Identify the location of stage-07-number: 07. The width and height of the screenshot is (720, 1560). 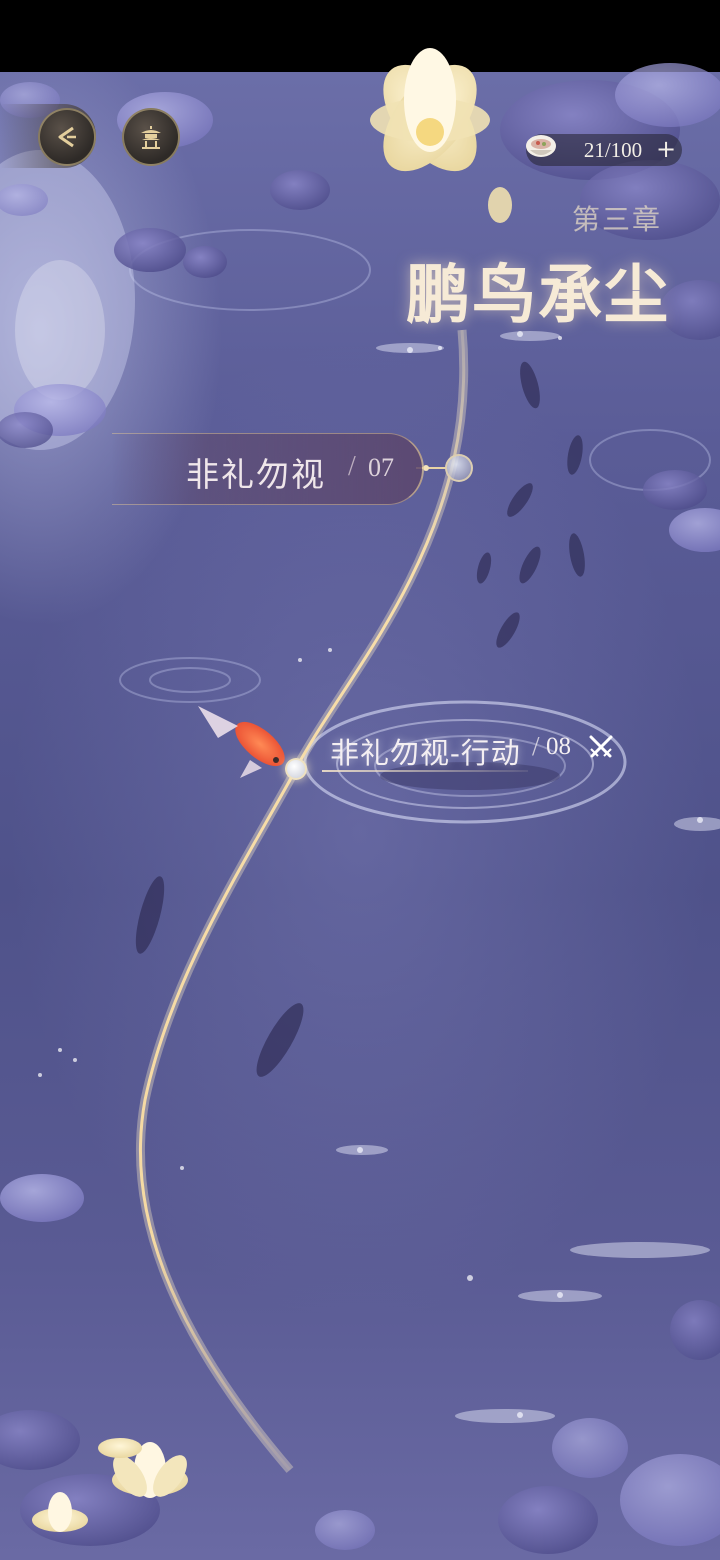
(381, 467).